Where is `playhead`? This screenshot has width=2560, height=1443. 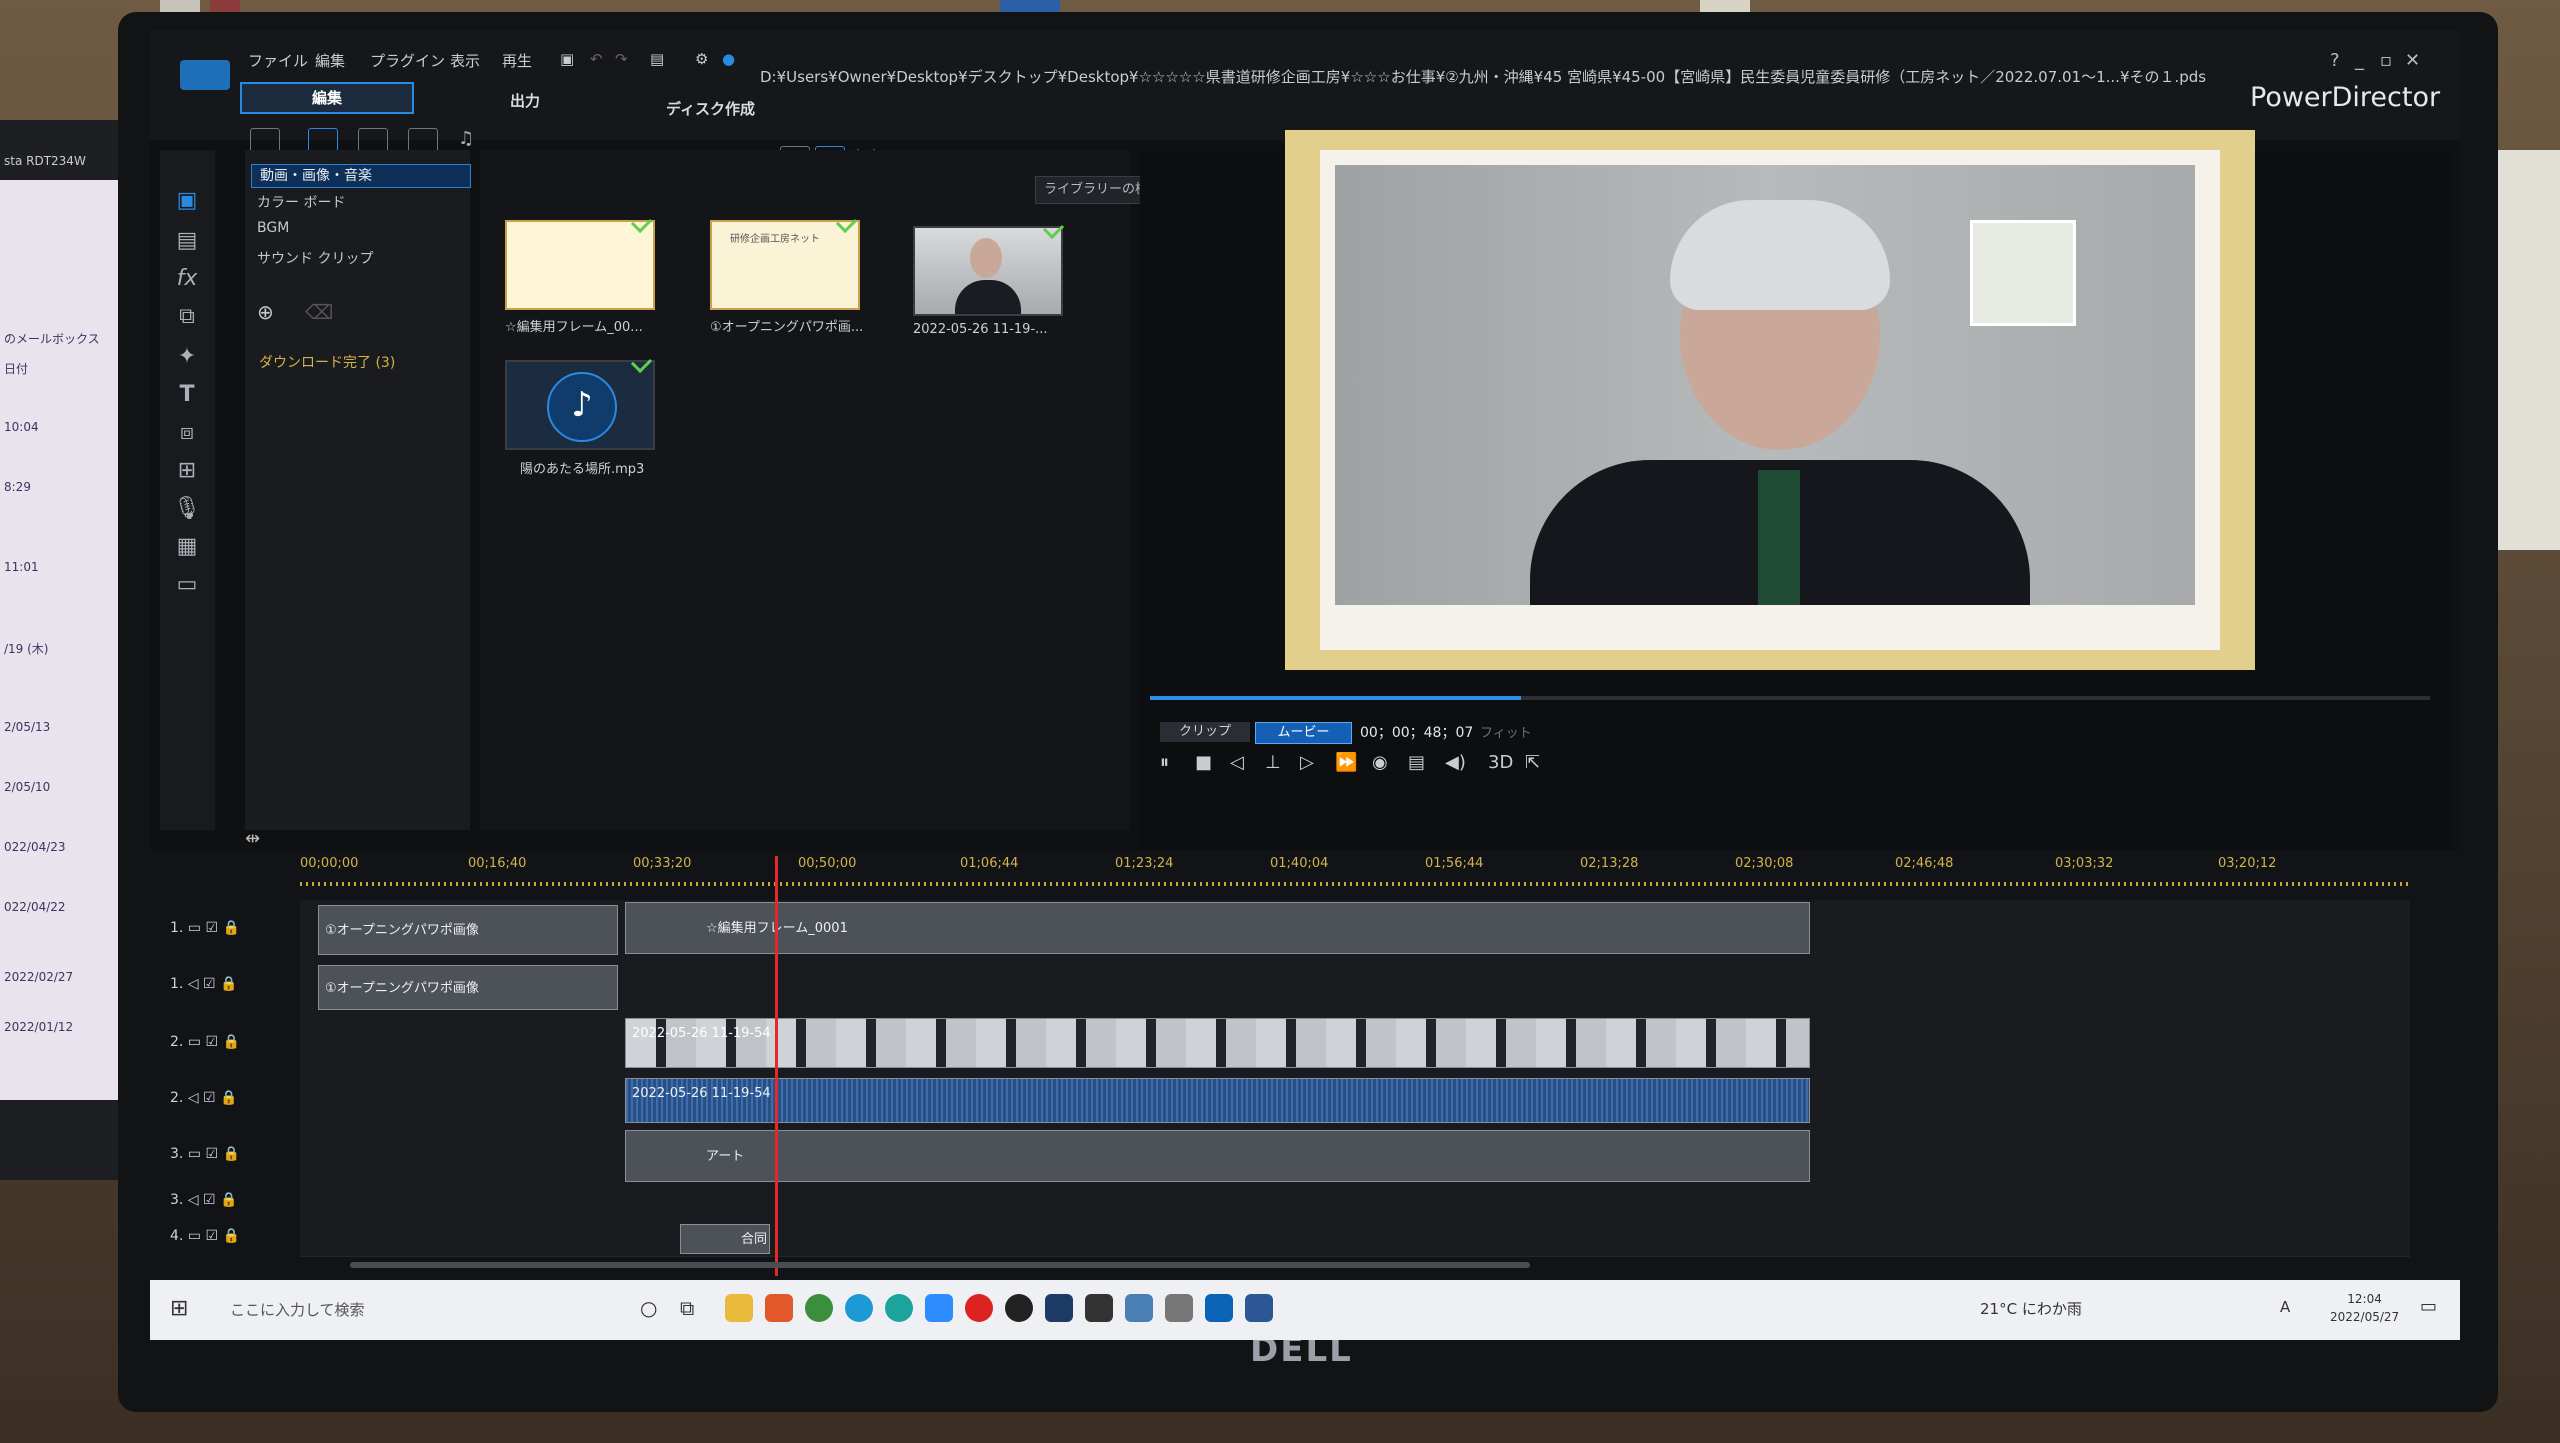 playhead is located at coordinates (776, 1066).